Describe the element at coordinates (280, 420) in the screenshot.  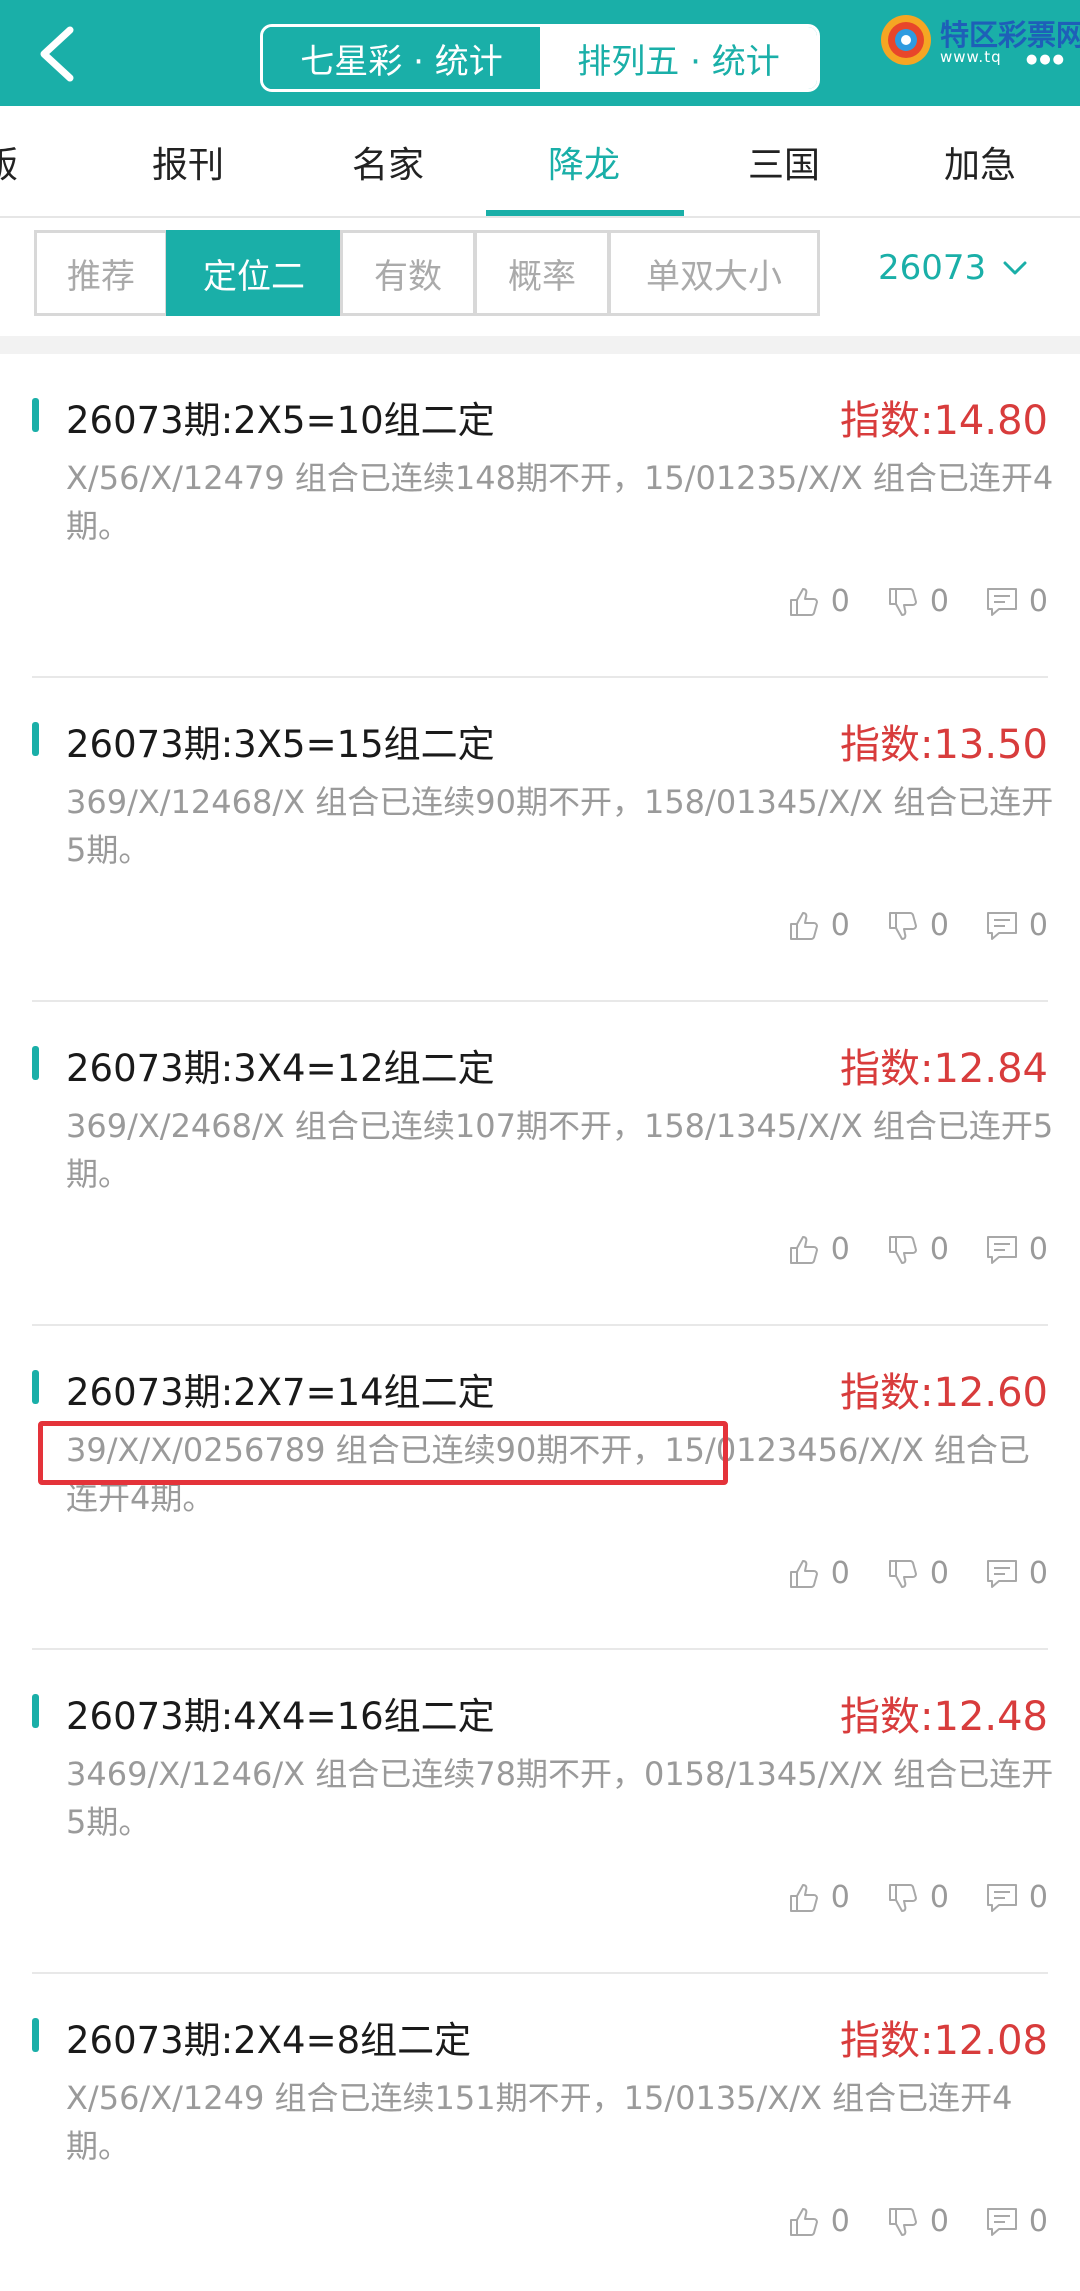
I see `item-title: 26073期:2X5=10组二定` at that location.